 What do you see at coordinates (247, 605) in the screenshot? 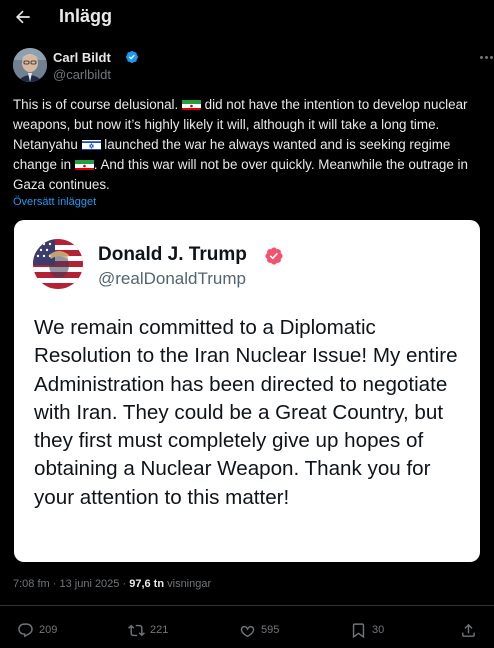
I see `divider` at bounding box center [247, 605].